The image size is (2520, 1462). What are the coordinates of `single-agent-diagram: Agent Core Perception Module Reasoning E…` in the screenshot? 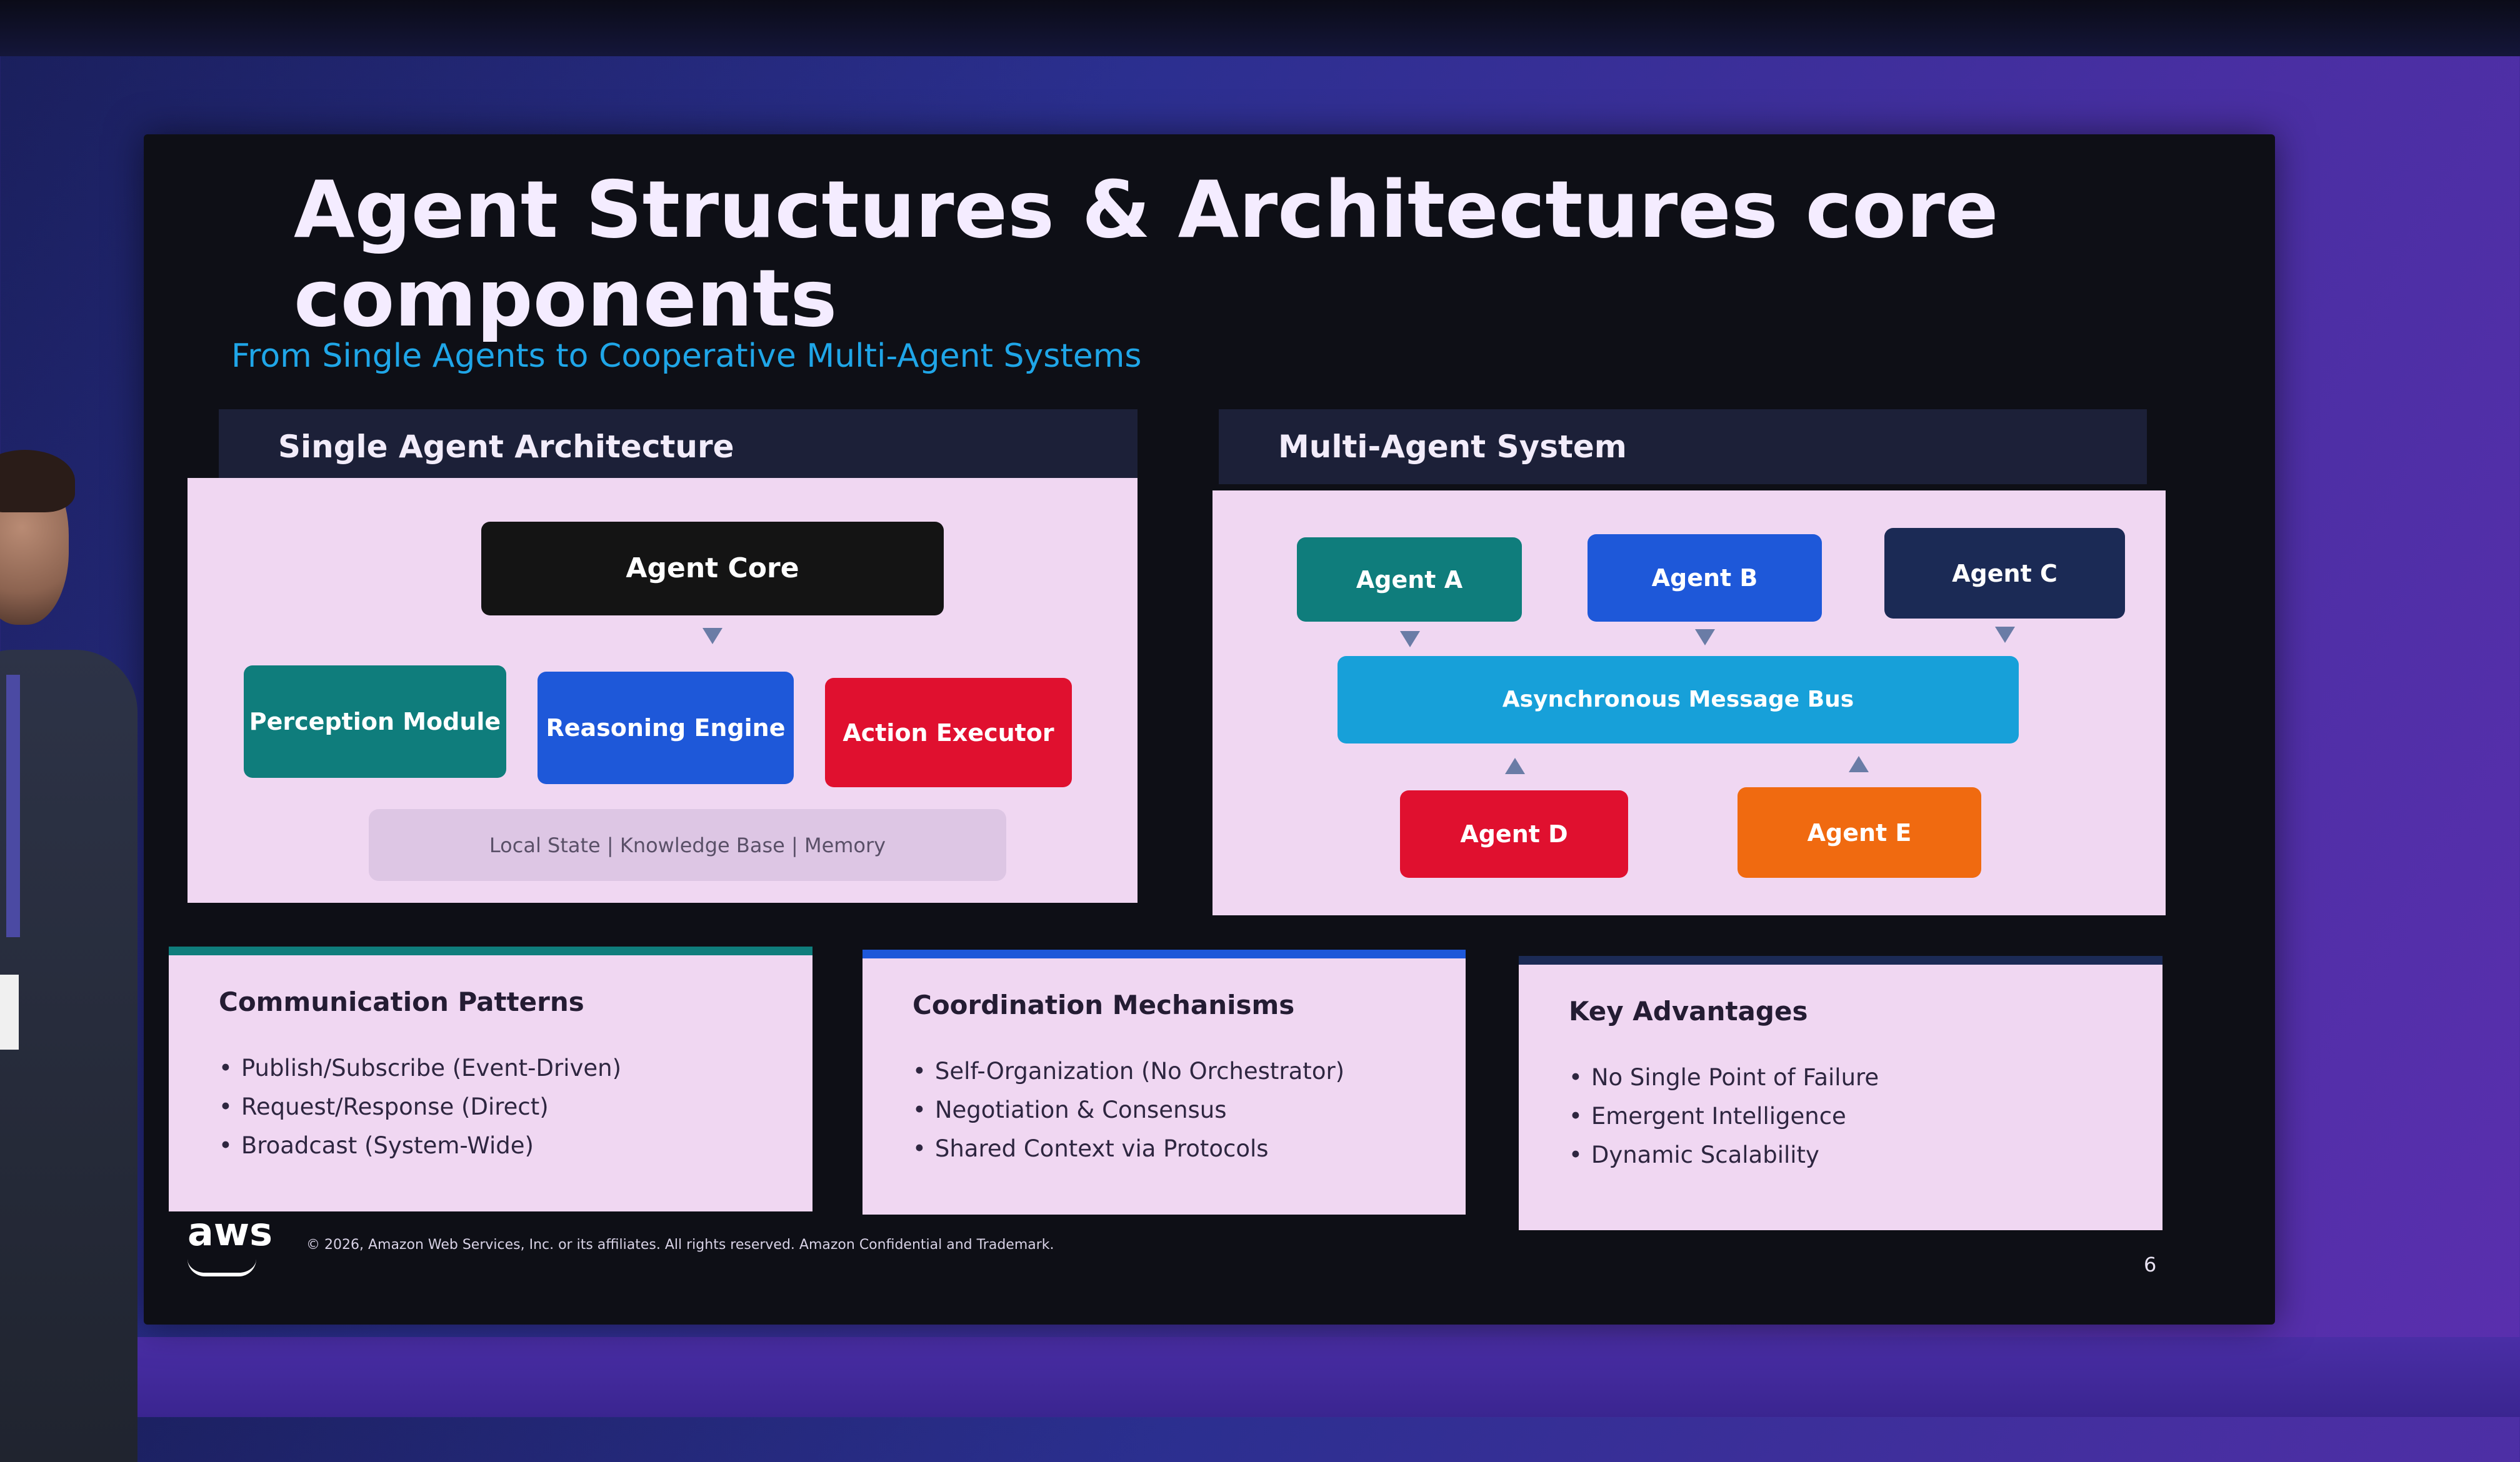 It's located at (663, 690).